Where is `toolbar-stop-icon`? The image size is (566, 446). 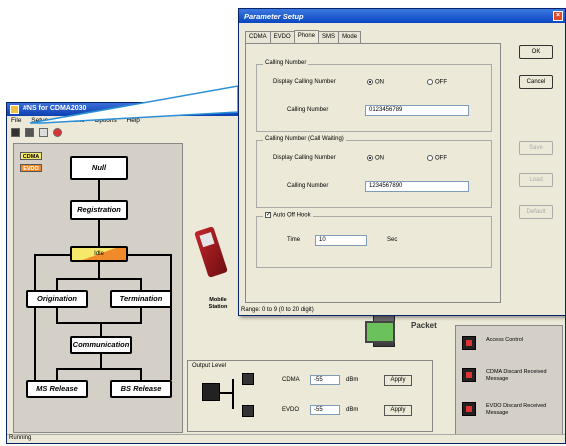
toolbar-stop-icon is located at coordinates (29, 132).